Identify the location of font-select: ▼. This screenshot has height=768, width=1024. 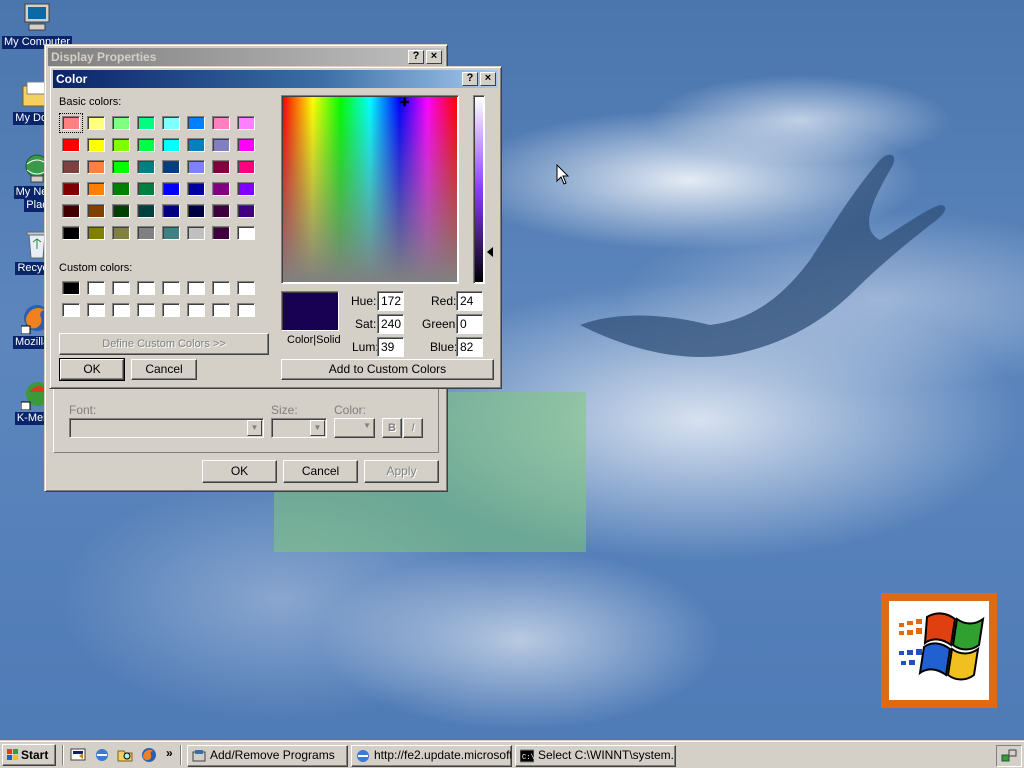
(166, 428).